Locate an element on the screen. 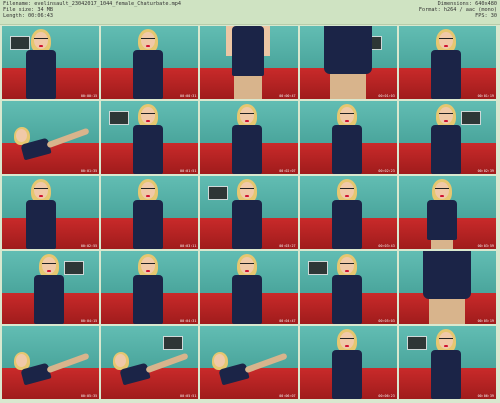  thumbnail-frame: 00:03:11 is located at coordinates (150, 212).